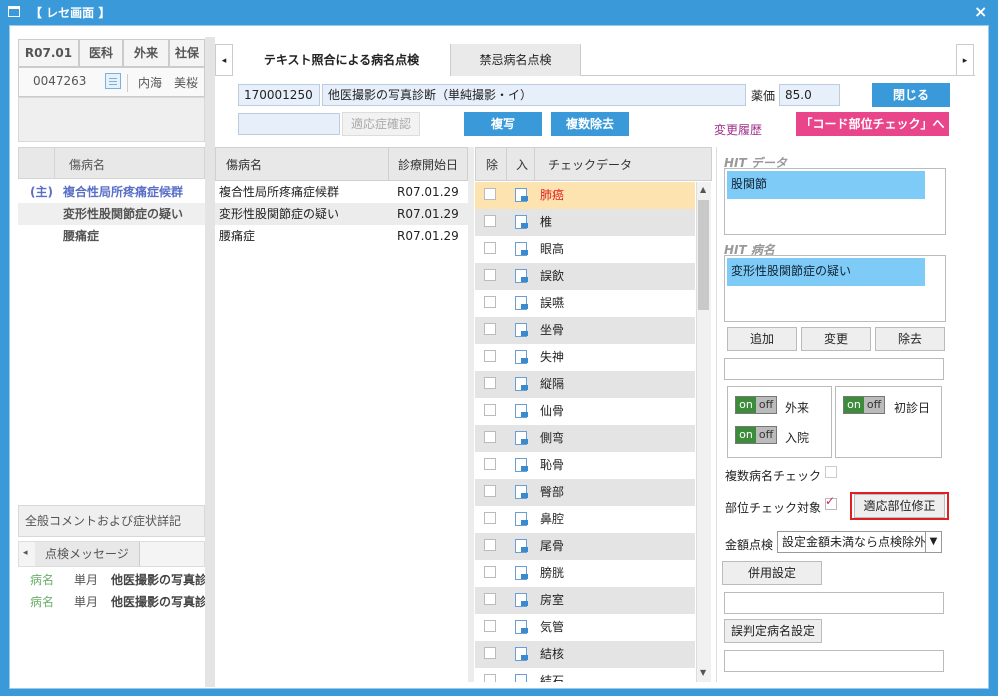 This screenshot has width=998, height=696. I want to click on scroll-down-icon: ▼, so click(703, 672).